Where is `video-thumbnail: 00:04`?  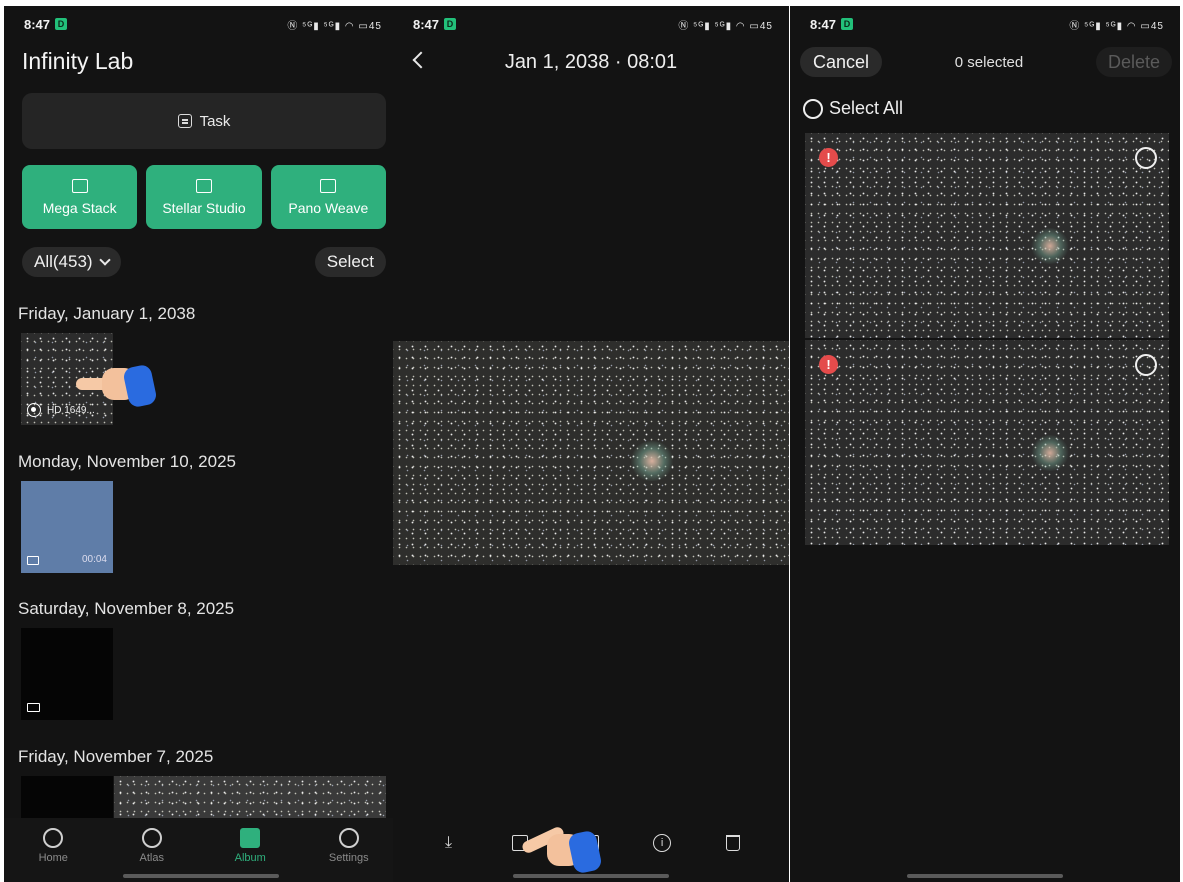
video-thumbnail: 00:04 is located at coordinates (67, 527).